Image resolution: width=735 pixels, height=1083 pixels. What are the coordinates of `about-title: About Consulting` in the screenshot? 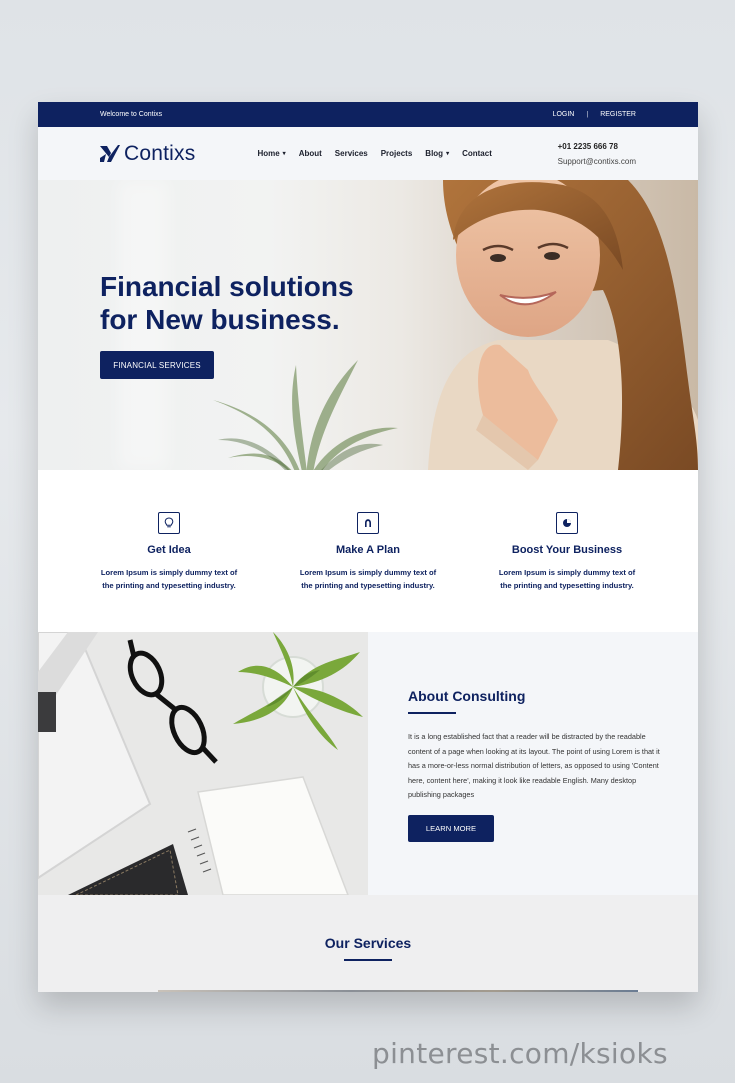 It's located at (467, 696).